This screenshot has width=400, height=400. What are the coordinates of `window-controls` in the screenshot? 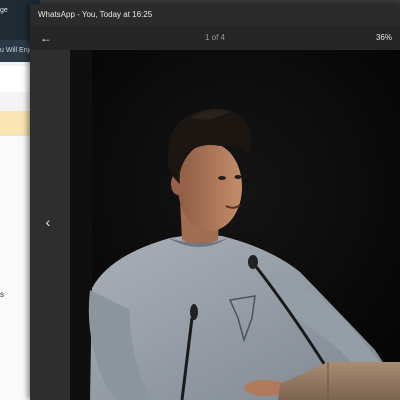 It's located at (361, 15).